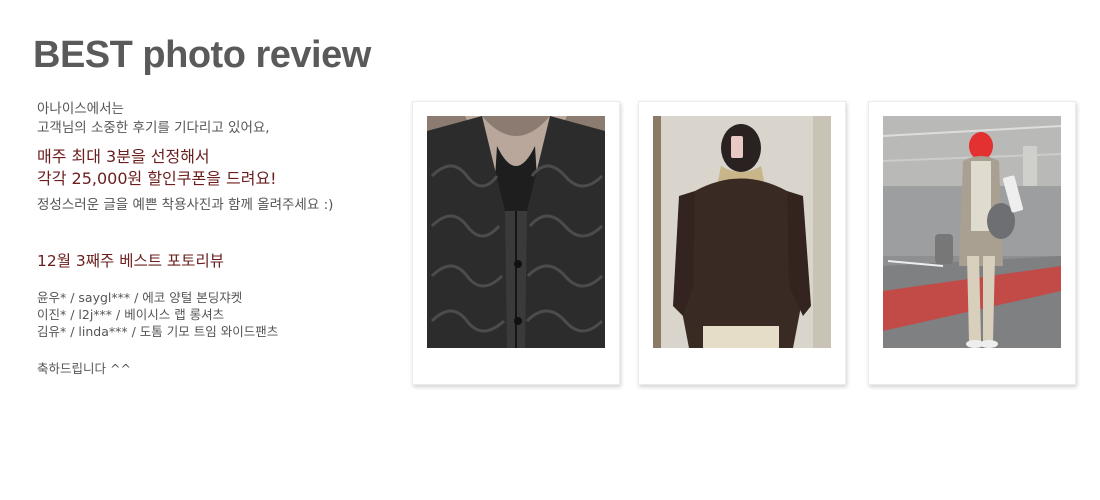 This screenshot has width=1100, height=500. I want to click on highlight-line-1: 매주 최대 3분을 선정해서, so click(123, 156).